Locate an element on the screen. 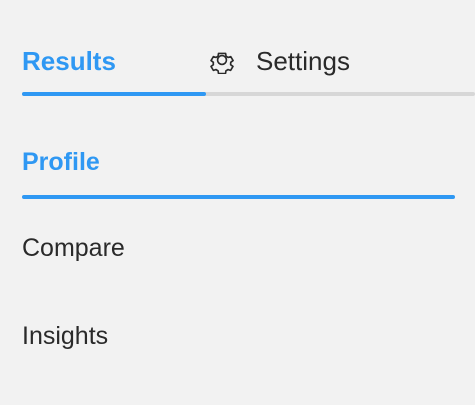 The width and height of the screenshot is (475, 405). nav-item-insights: Insights is located at coordinates (238, 344).